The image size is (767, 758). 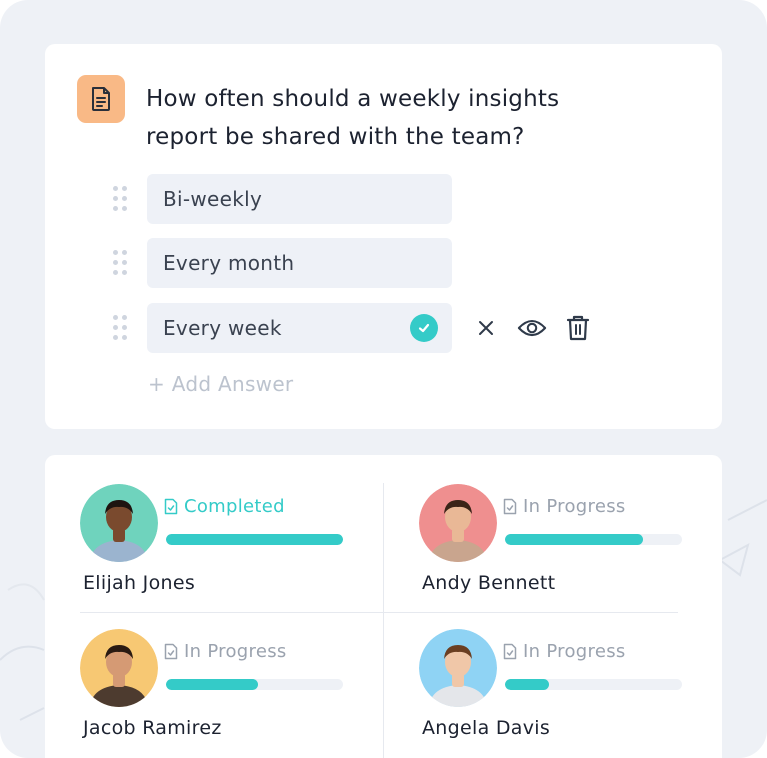 I want to click on status-label: Completed, so click(x=224, y=506).